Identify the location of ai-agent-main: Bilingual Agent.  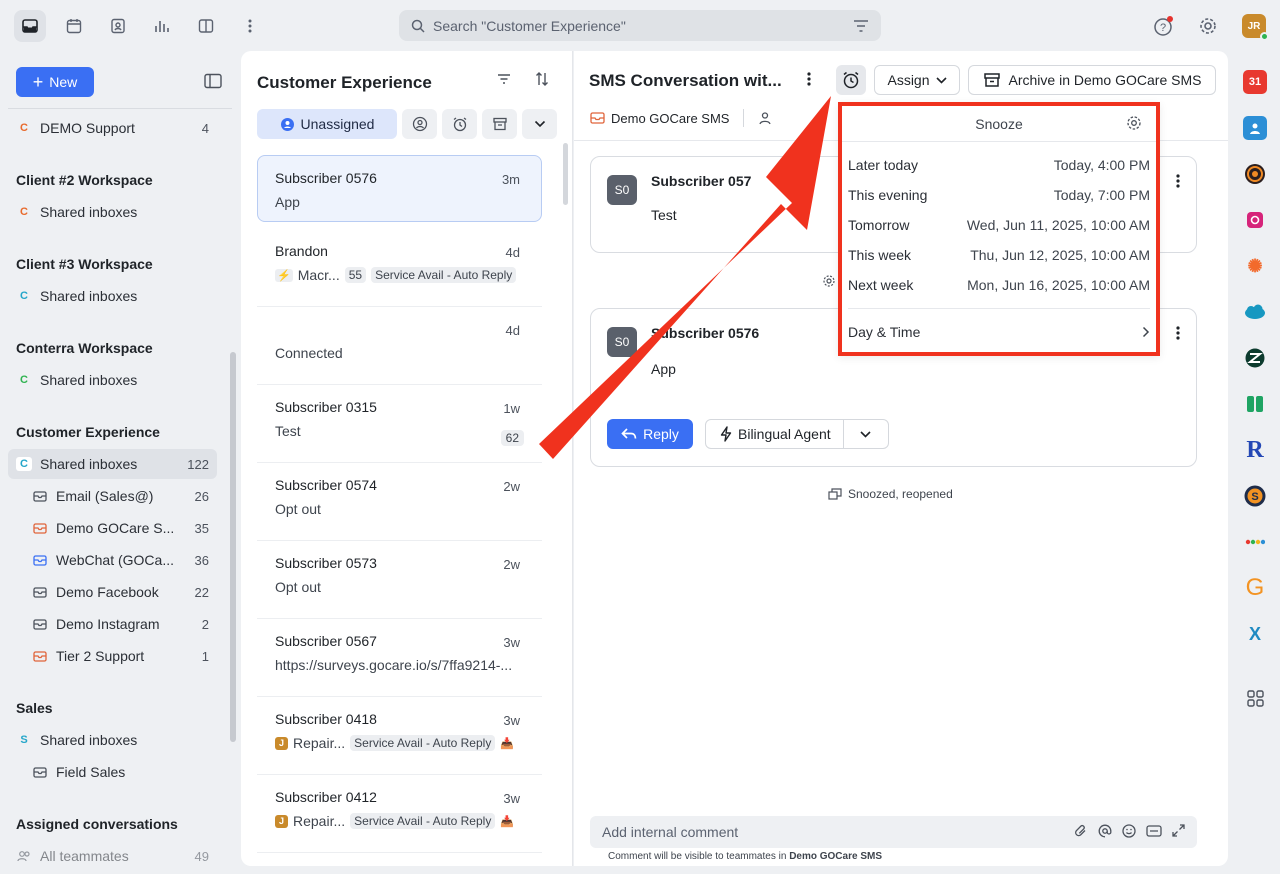
(775, 434).